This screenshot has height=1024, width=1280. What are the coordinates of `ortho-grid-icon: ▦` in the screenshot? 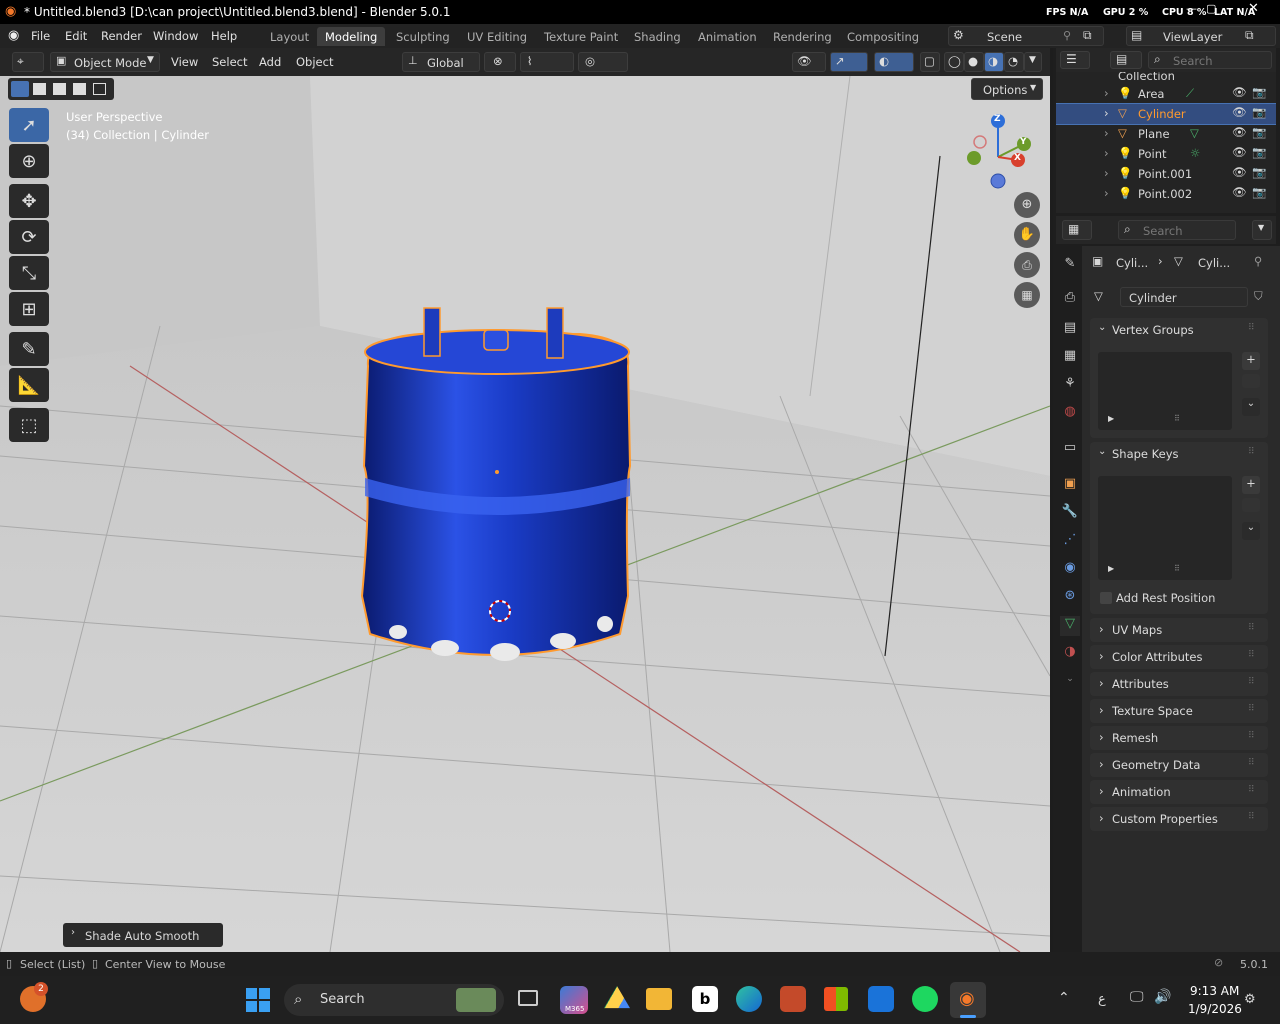 It's located at (1027, 295).